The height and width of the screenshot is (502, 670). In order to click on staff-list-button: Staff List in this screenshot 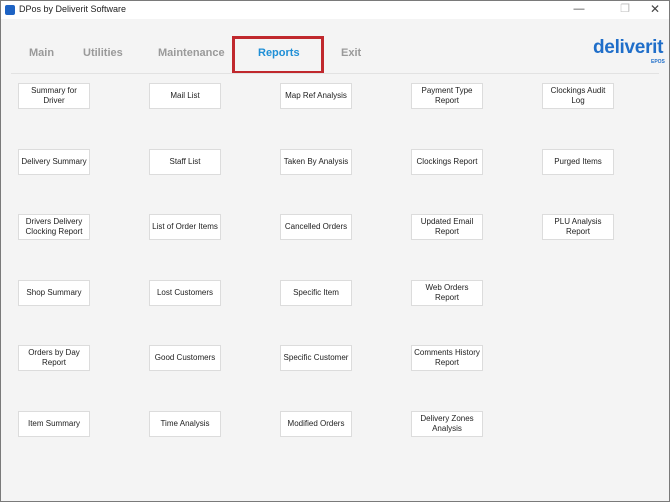, I will do `click(185, 162)`.